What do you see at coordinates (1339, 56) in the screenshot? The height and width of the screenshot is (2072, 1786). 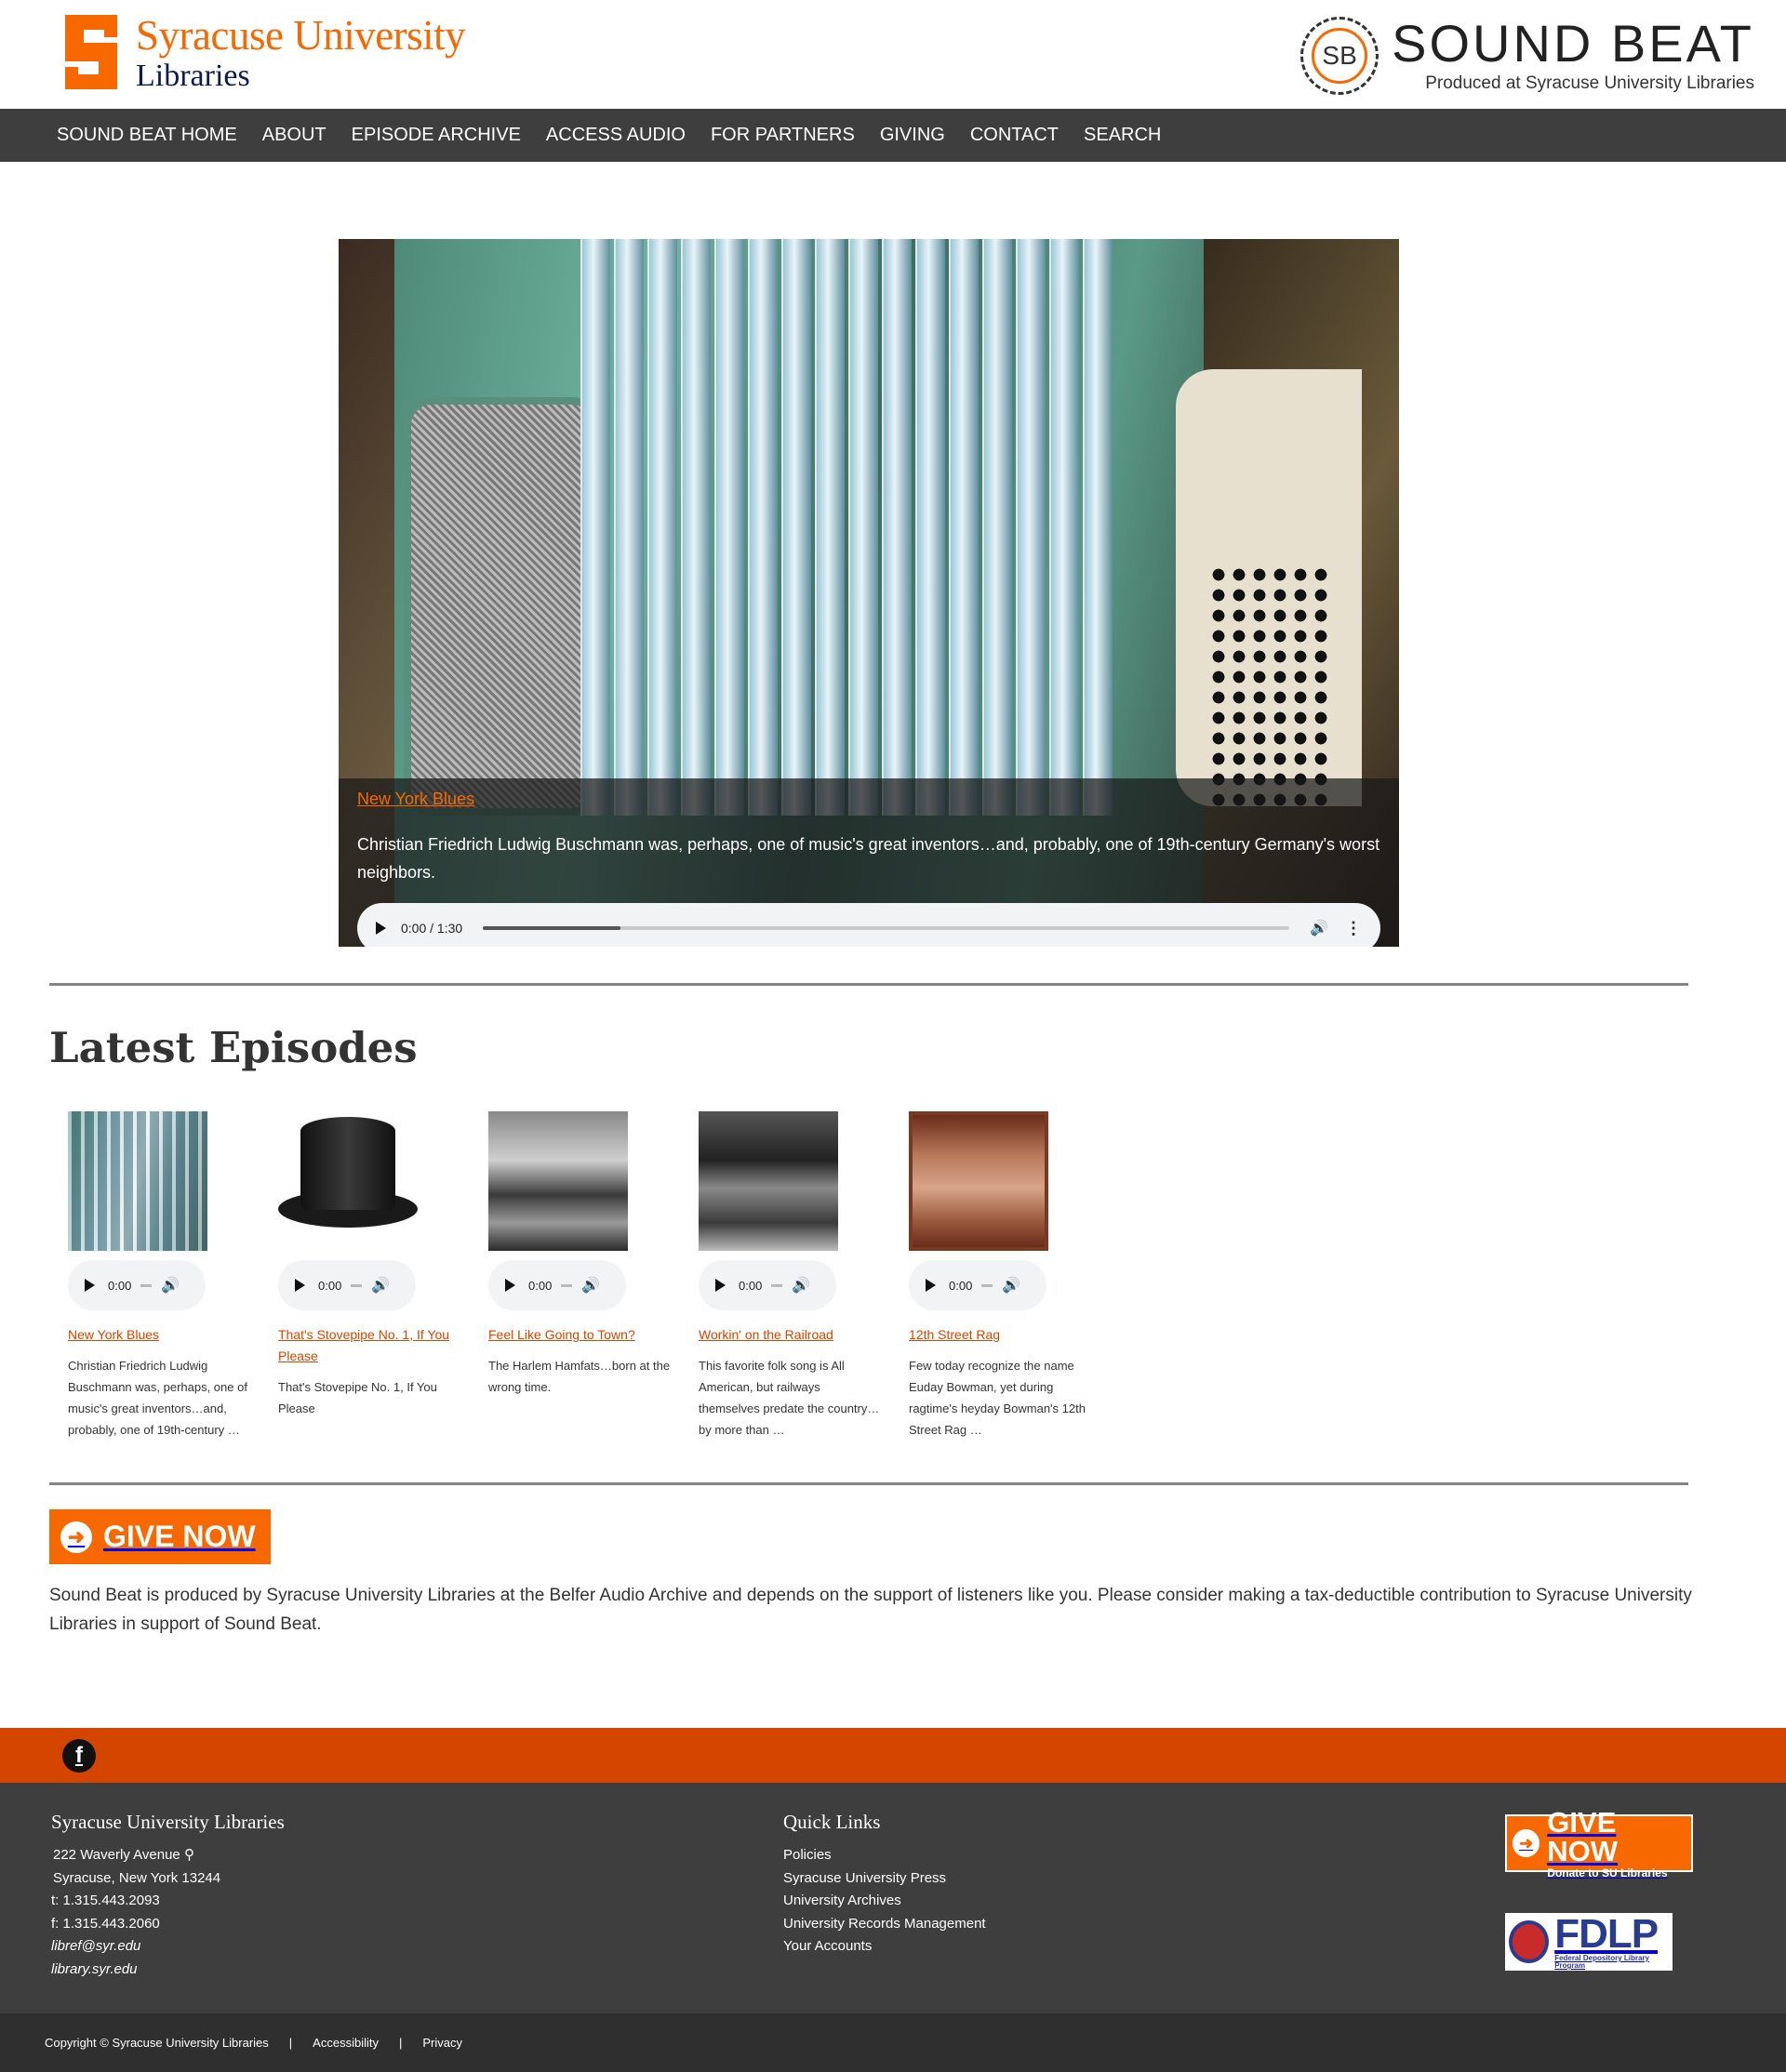 I see `sound-beat-badge-icon: SB` at bounding box center [1339, 56].